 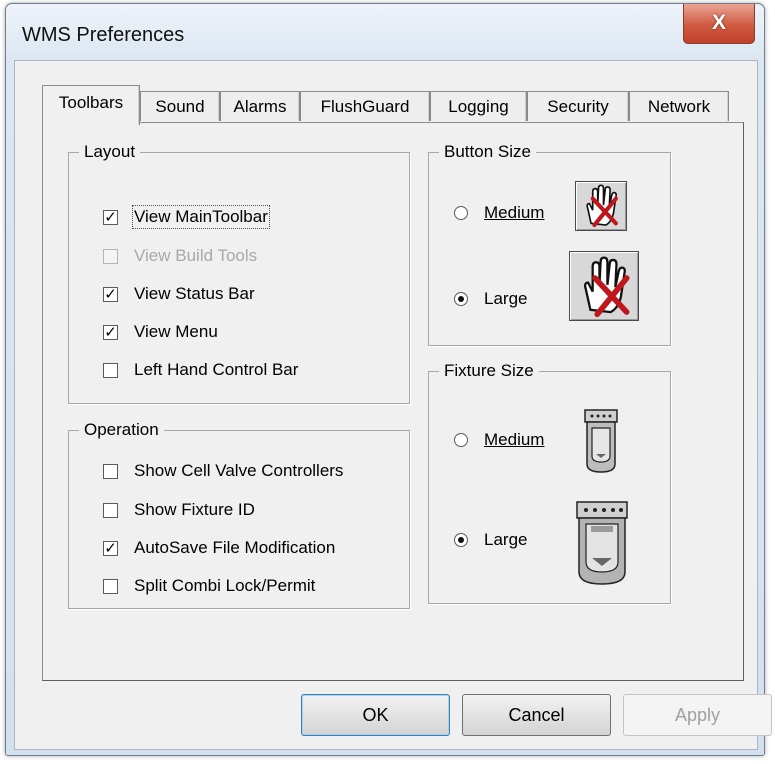 I want to click on view-status-bar-label: View Status Bar, so click(x=194, y=293).